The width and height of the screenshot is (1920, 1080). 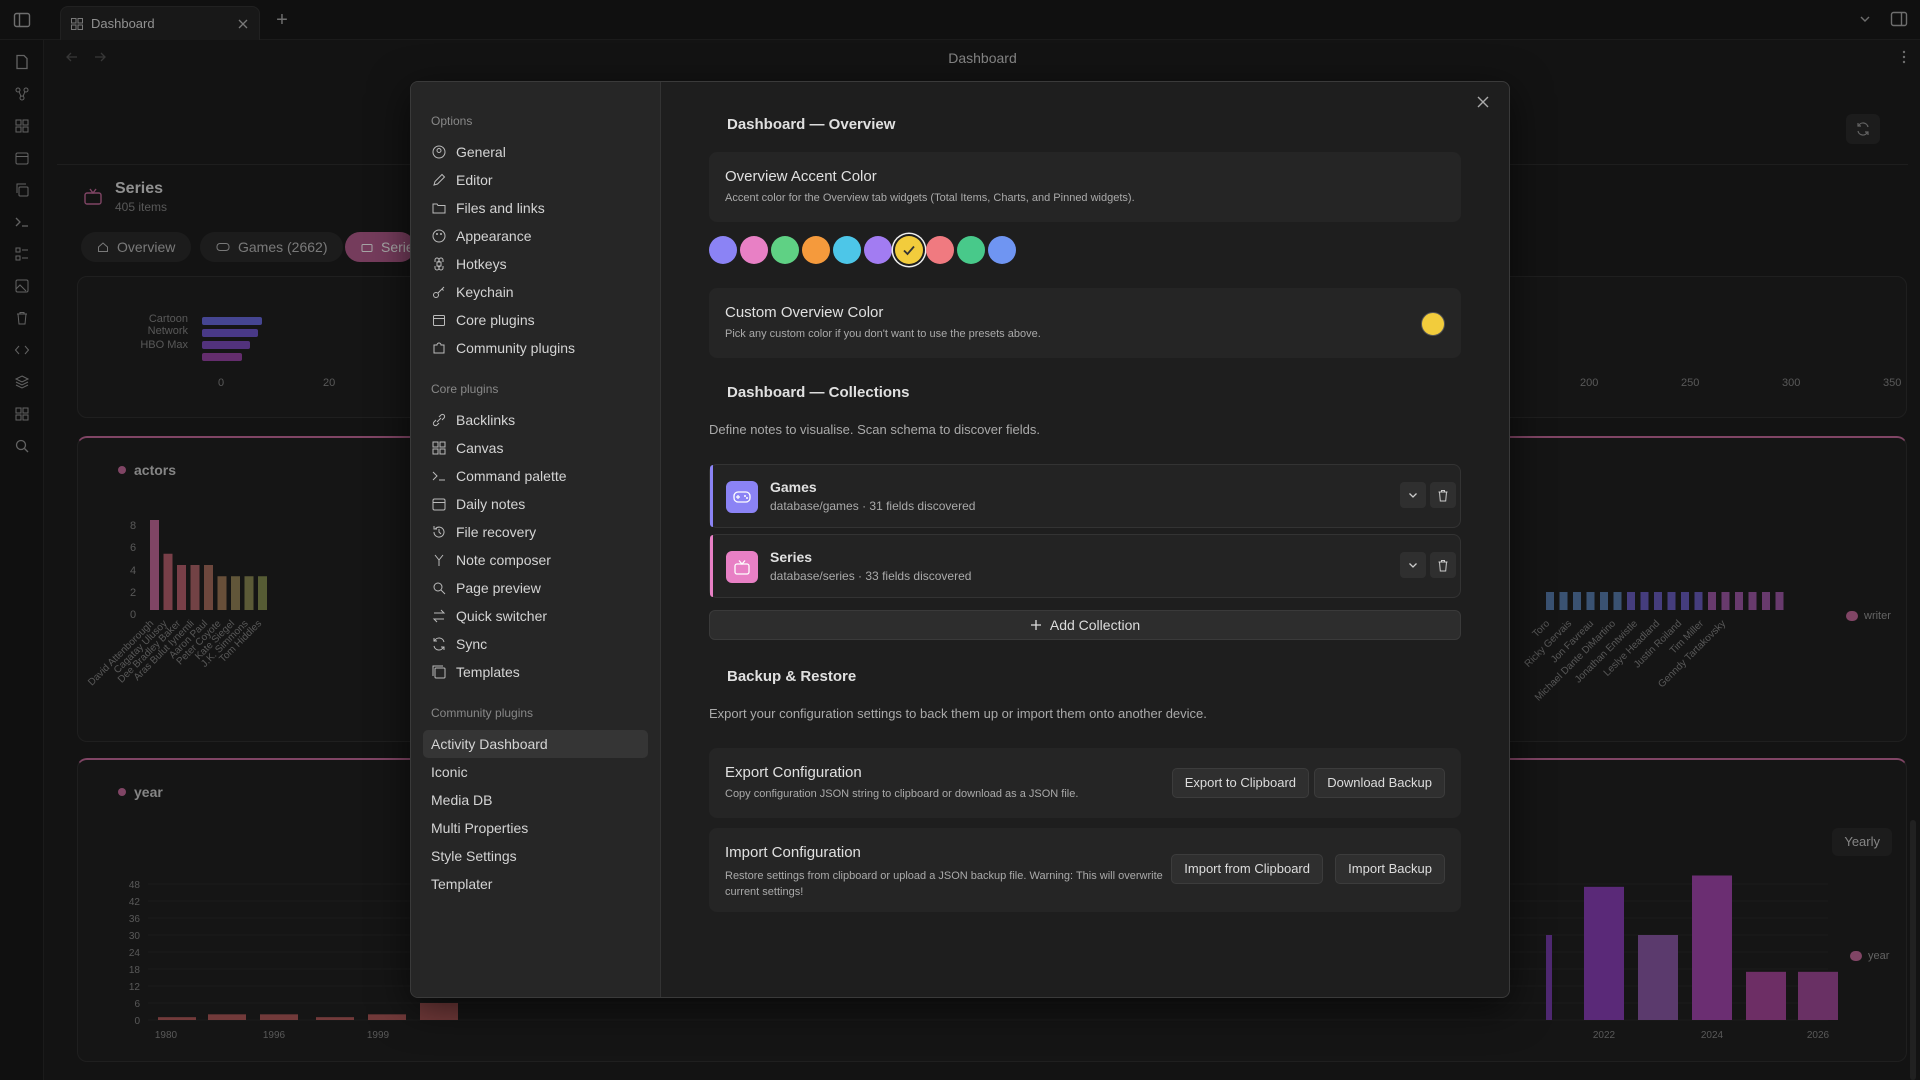 I want to click on collection-meta: database/series · 33 fields discovered, so click(x=871, y=576).